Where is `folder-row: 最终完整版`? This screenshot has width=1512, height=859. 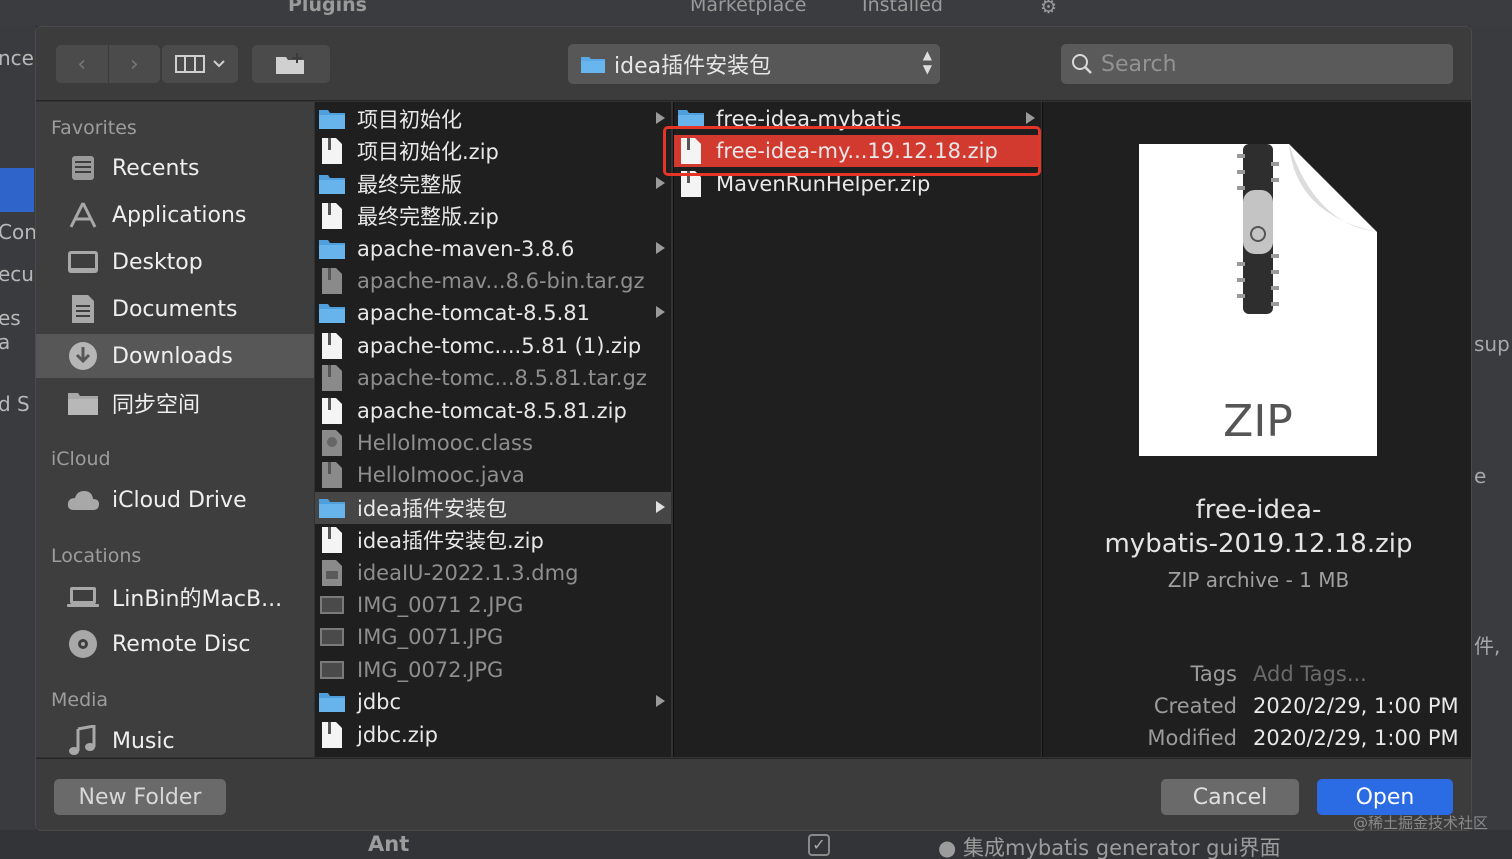
folder-row: 最终完整版 is located at coordinates (493, 184).